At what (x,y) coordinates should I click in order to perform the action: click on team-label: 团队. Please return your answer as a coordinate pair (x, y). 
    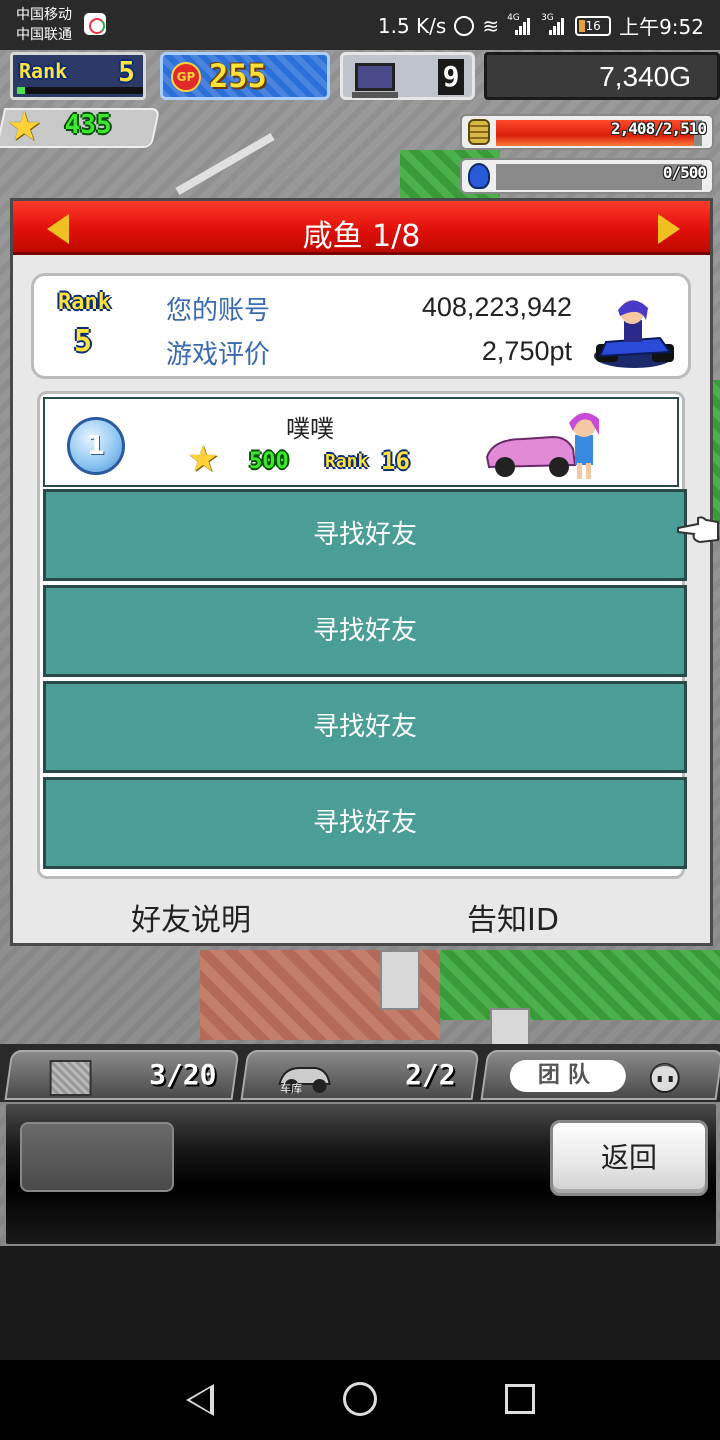
    Looking at the image, I should click on (567, 1076).